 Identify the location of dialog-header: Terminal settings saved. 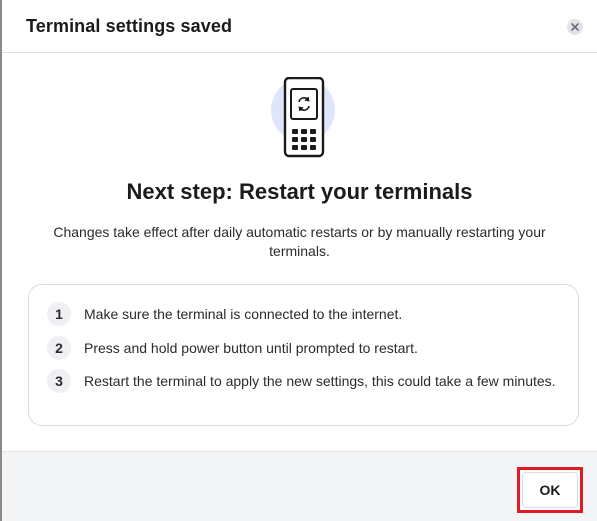
(299, 26).